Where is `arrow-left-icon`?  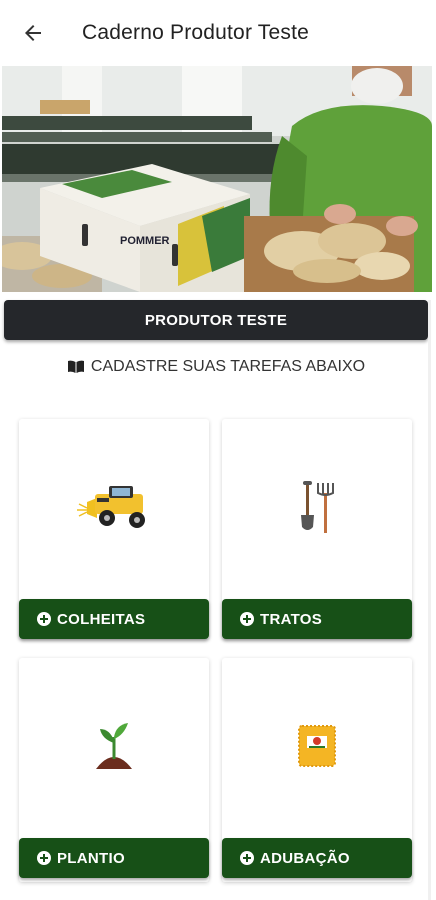
arrow-left-icon is located at coordinates (33, 33).